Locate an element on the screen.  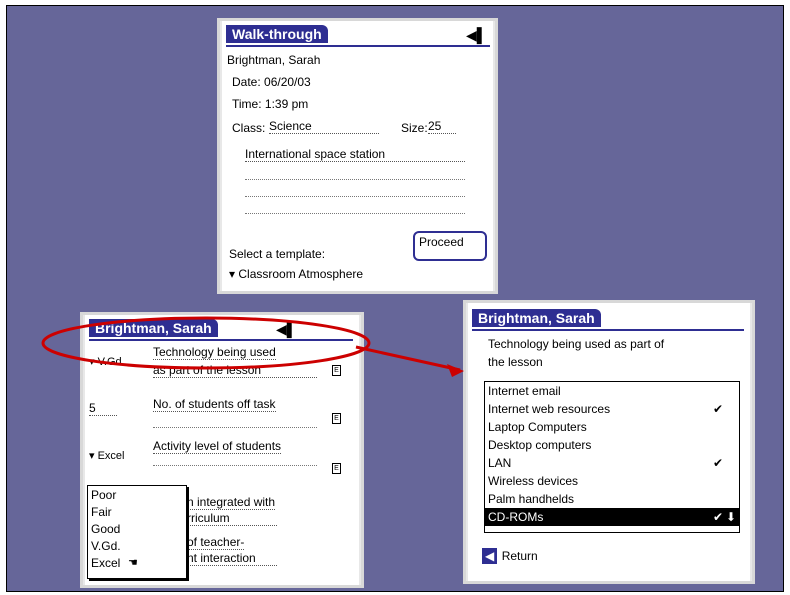
proceed-button: Proceed is located at coordinates (450, 246).